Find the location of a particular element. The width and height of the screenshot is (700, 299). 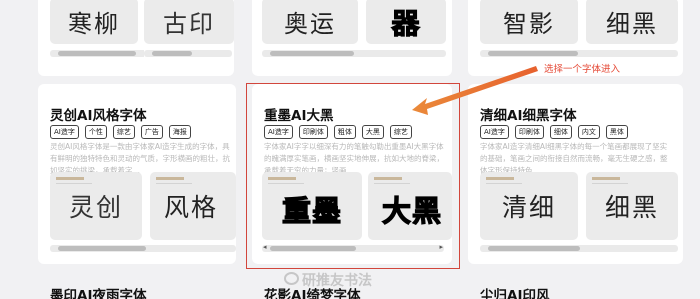

watermark-logo-icon is located at coordinates (291, 278).